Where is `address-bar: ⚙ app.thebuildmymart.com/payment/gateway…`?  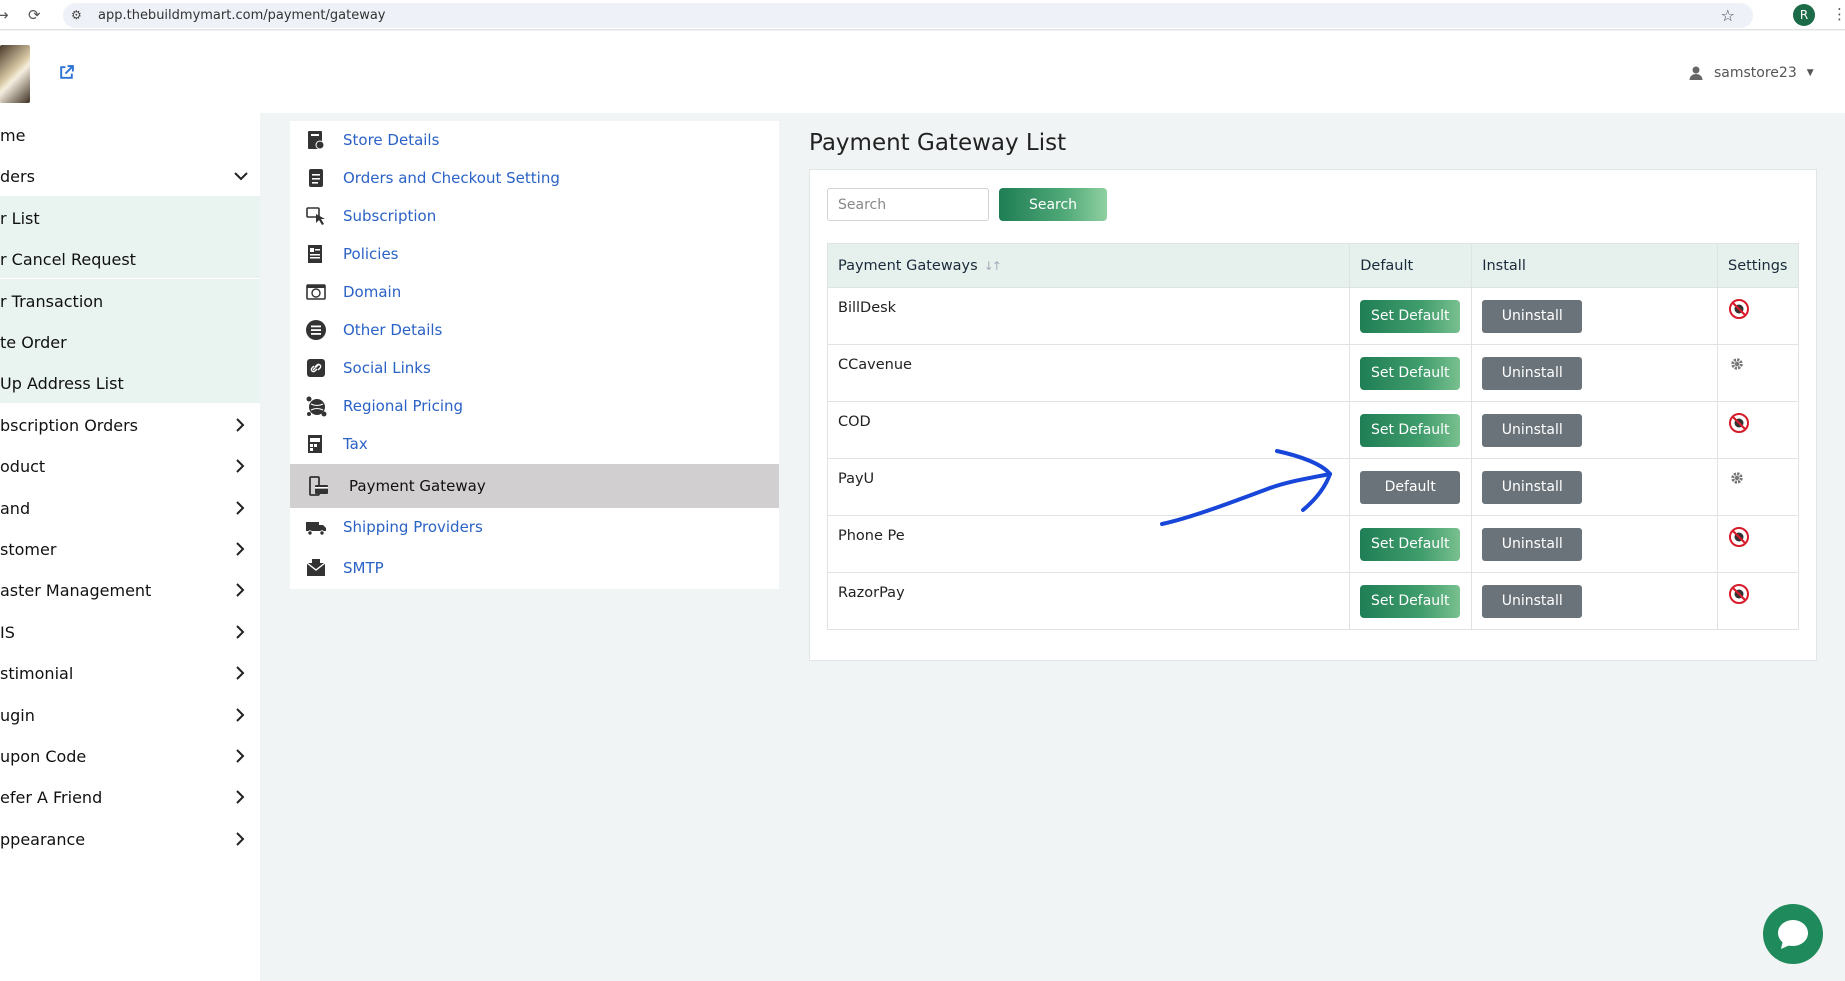
address-bar: ⚙ app.thebuildmymart.com/payment/gateway… is located at coordinates (908, 15).